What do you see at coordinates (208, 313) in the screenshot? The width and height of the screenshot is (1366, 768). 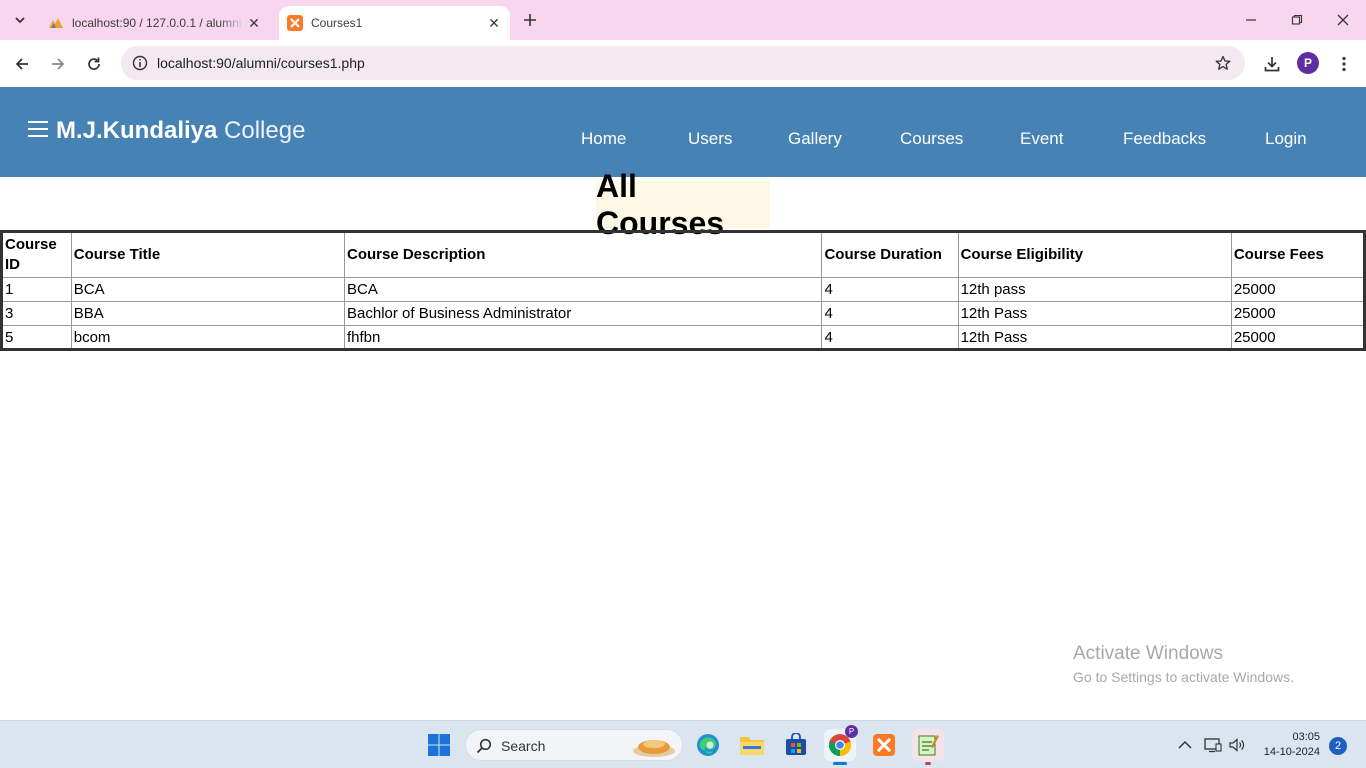 I see `cell-course-title: BBA` at bounding box center [208, 313].